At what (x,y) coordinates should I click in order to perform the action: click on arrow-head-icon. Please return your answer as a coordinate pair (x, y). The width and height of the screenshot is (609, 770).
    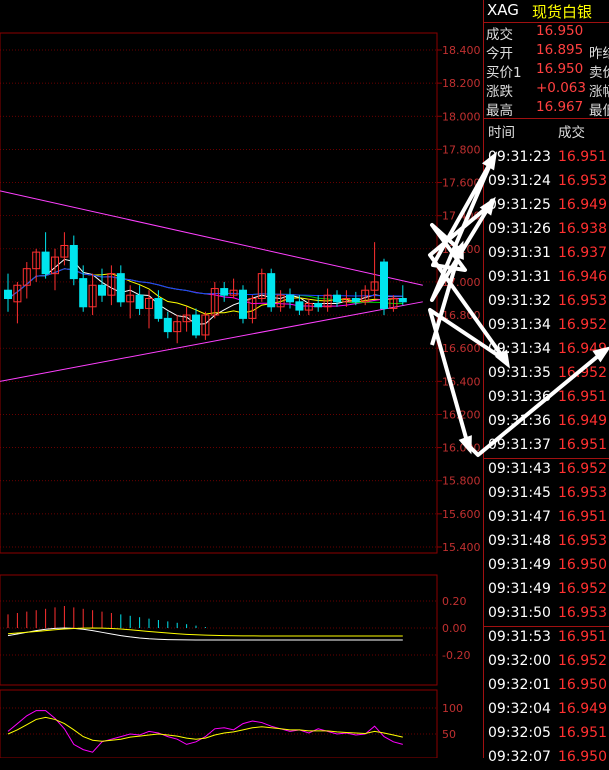
    Looking at the image, I should click on (489, 161).